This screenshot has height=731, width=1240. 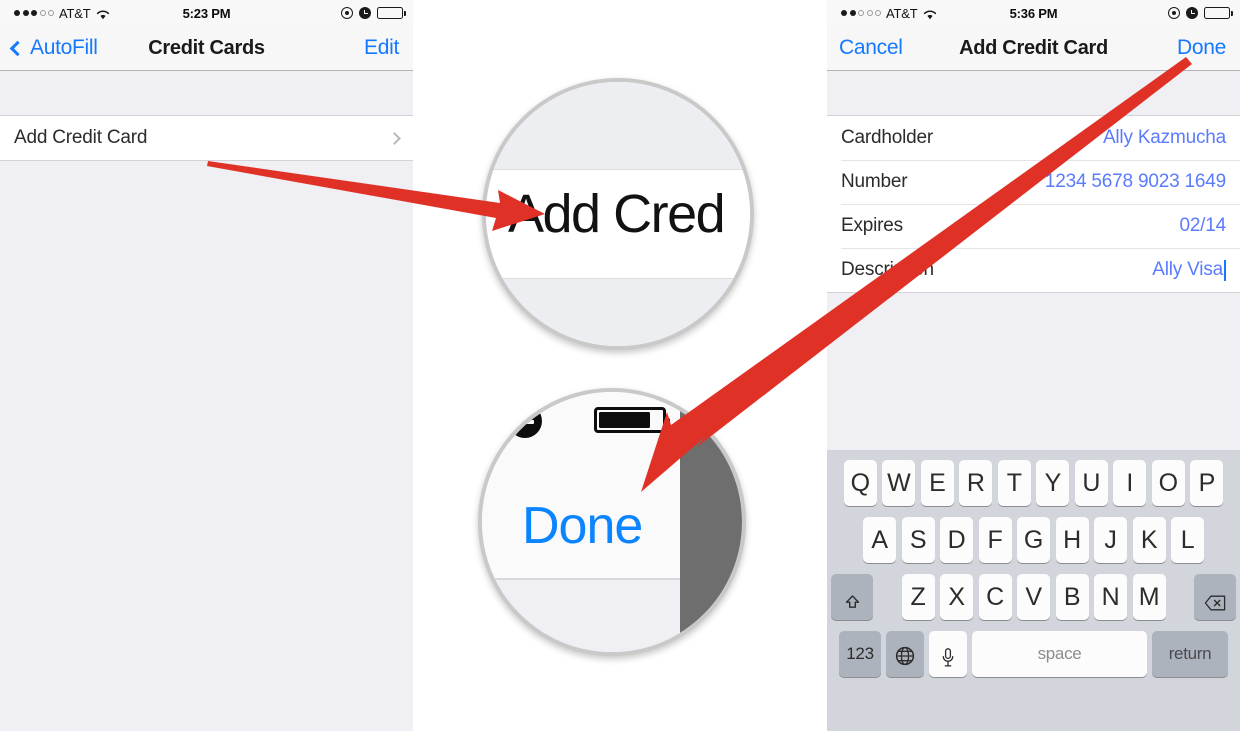 I want to click on key-h: H, so click(x=1072, y=540).